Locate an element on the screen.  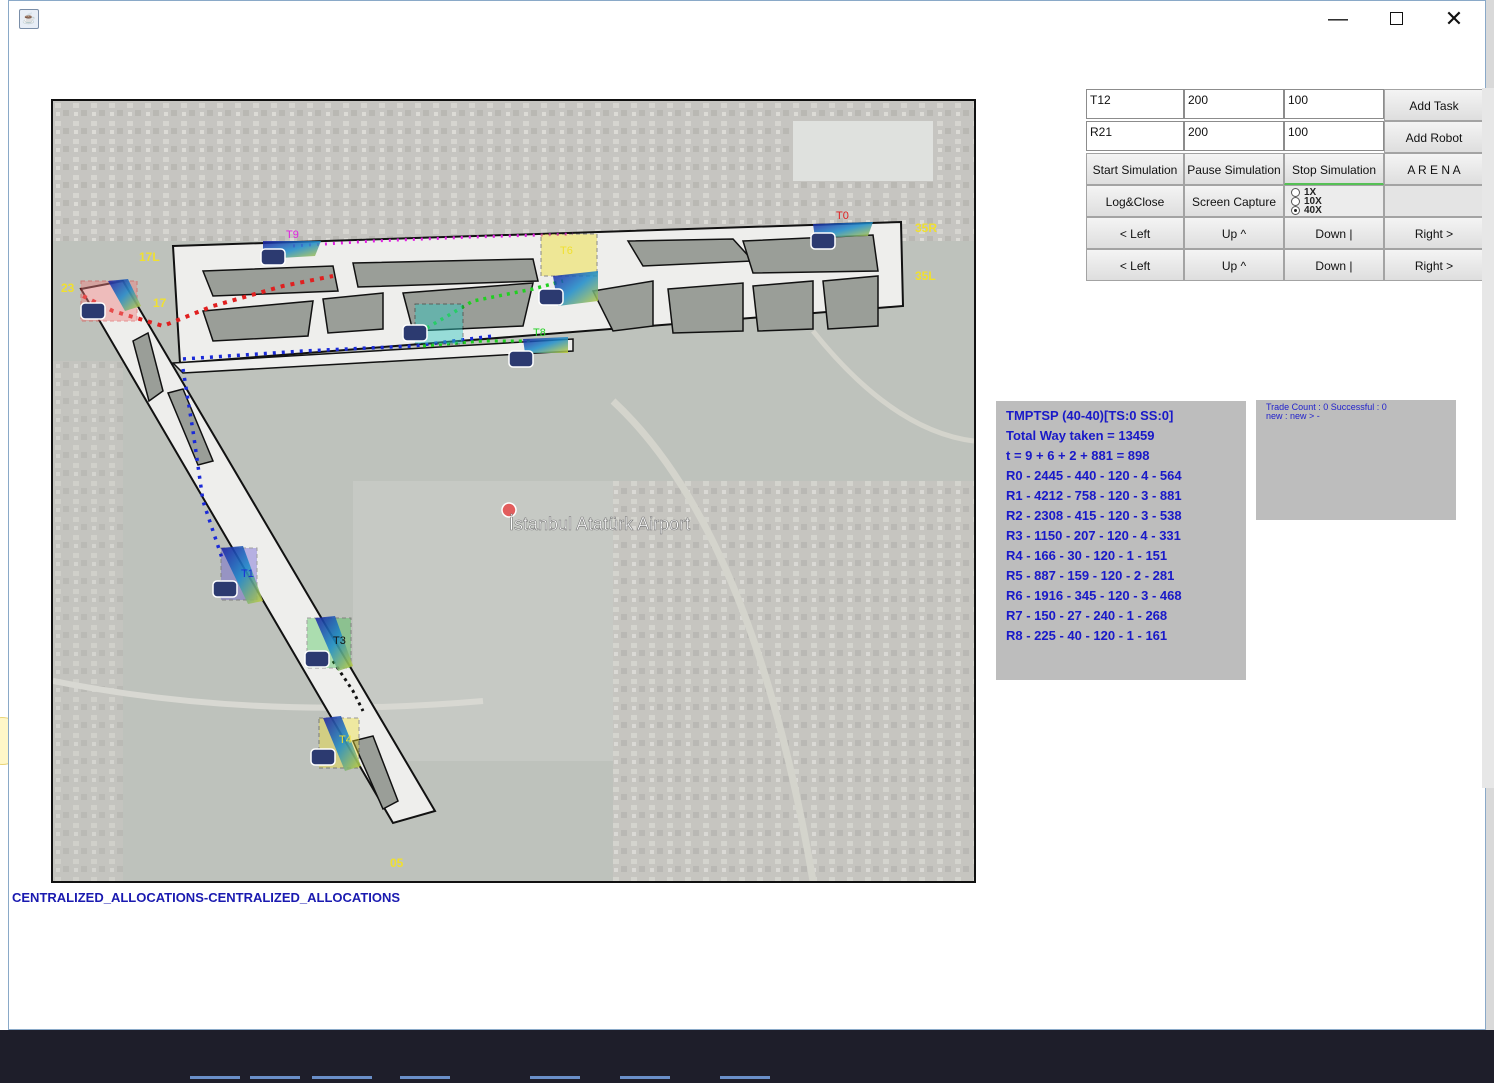
results-line: R4 - 166 - 30 - 120 - 1 - 151 is located at coordinates (1087, 555).